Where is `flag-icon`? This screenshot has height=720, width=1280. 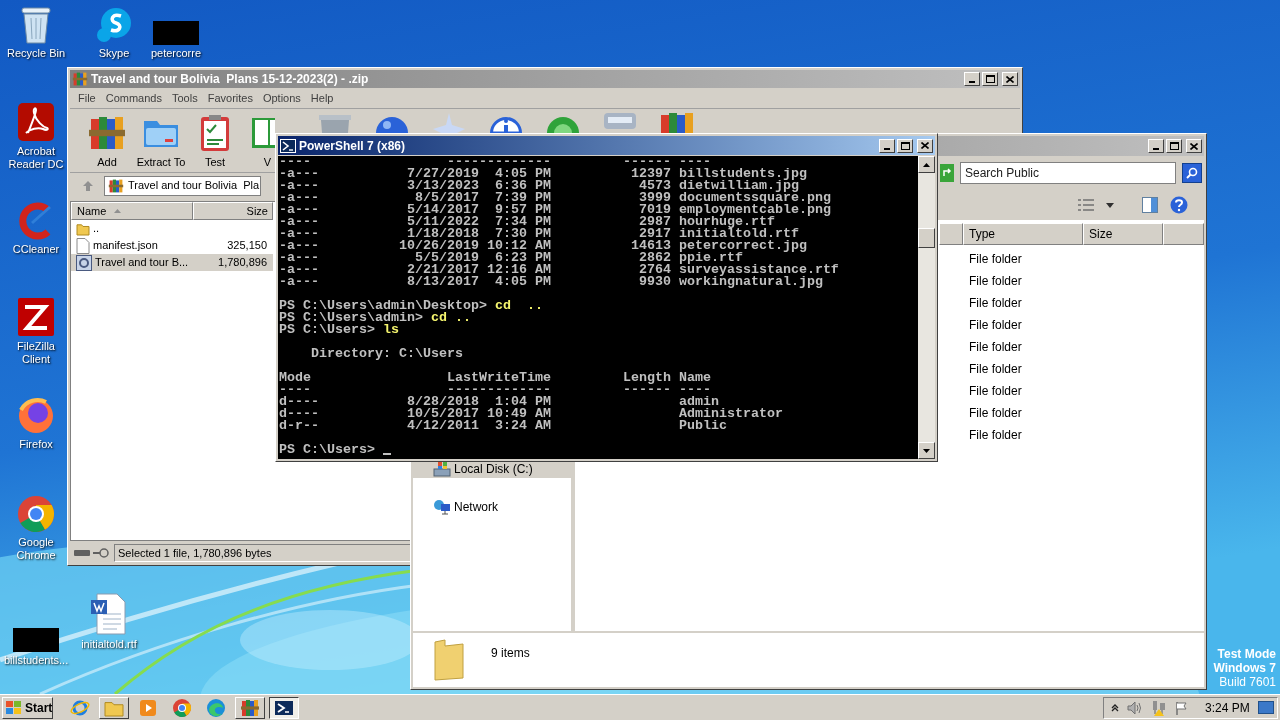
flag-icon is located at coordinates (1182, 707).